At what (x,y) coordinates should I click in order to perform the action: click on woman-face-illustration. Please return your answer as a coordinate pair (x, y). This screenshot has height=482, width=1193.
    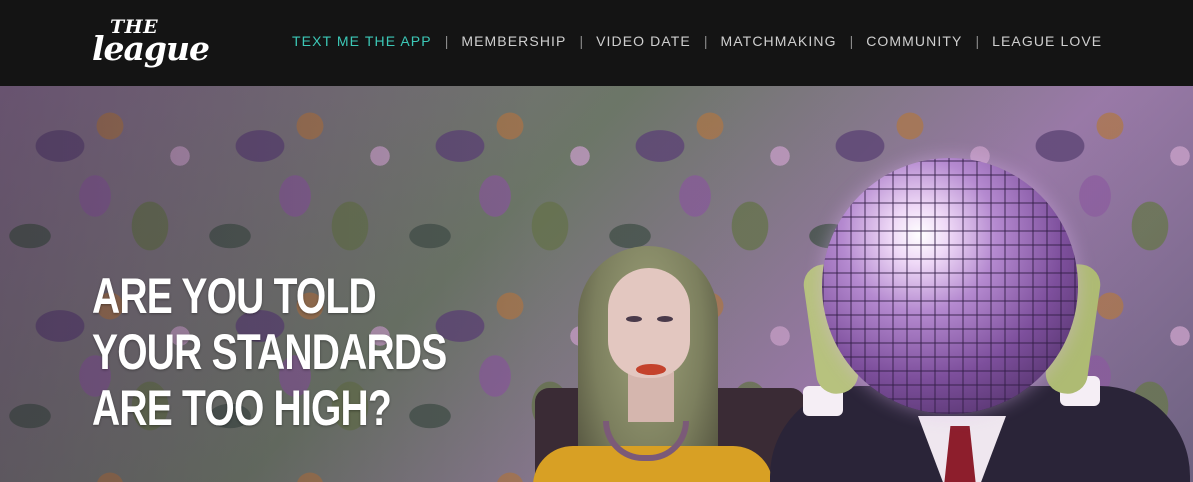
    Looking at the image, I should click on (649, 323).